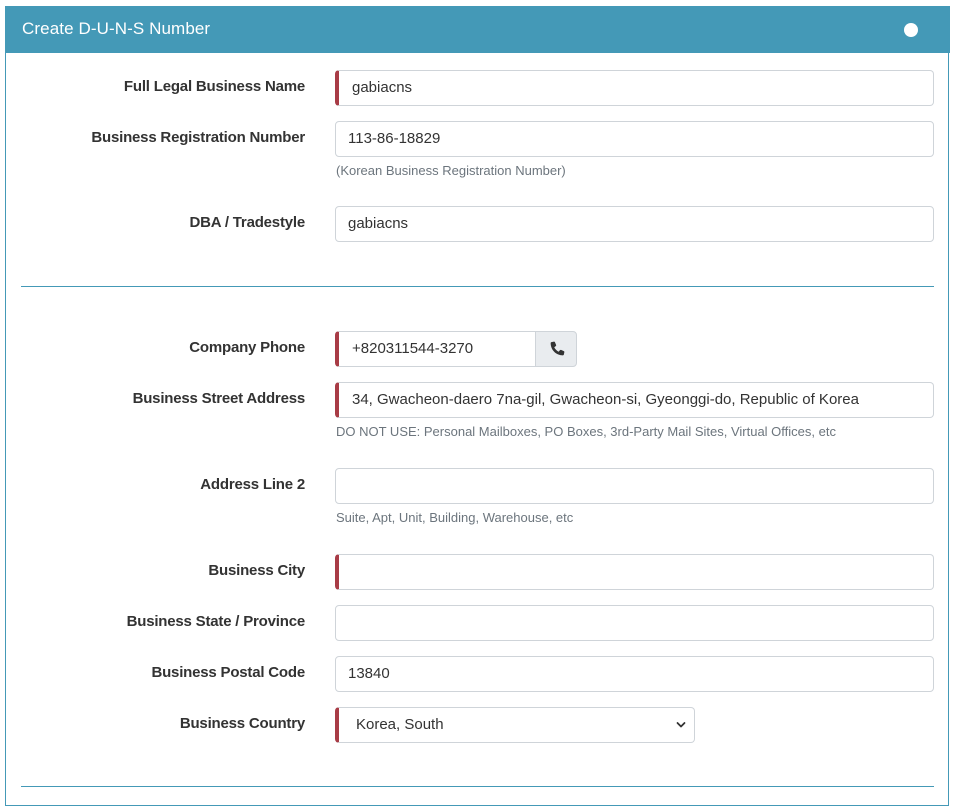  What do you see at coordinates (435, 349) in the screenshot?
I see `company-phone-input: +820311544-3270` at bounding box center [435, 349].